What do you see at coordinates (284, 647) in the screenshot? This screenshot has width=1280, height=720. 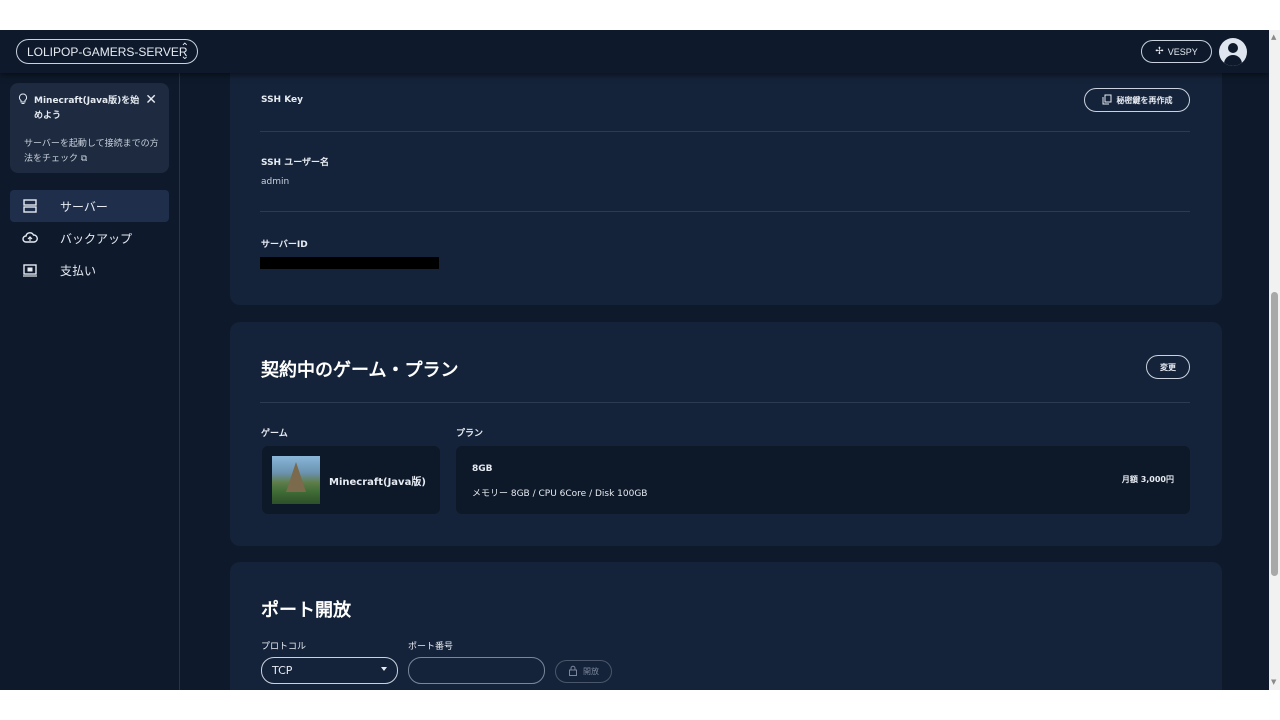 I see `protocol-label: プロトコル` at bounding box center [284, 647].